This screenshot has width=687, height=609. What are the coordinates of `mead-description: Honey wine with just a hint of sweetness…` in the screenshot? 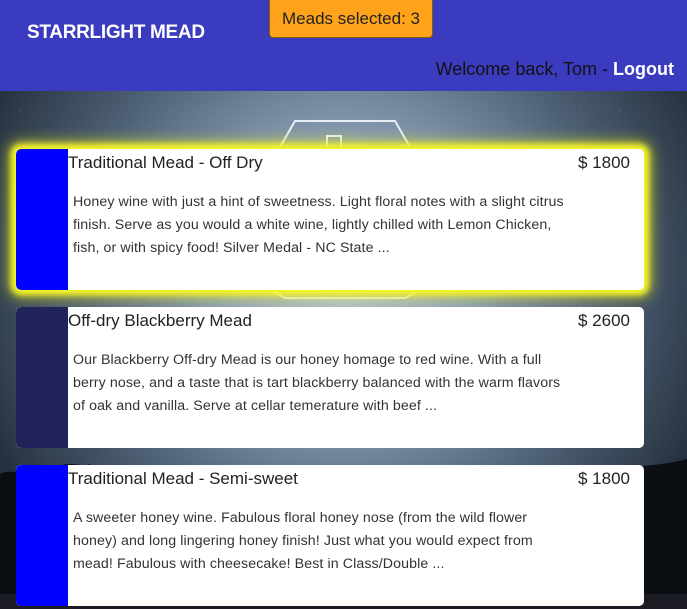 It's located at (318, 225).